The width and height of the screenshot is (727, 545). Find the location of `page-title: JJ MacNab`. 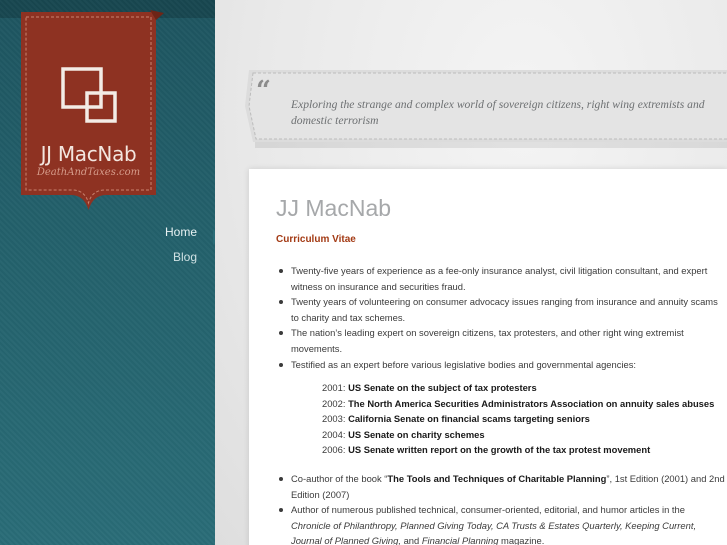

page-title: JJ MacNab is located at coordinates (334, 208).